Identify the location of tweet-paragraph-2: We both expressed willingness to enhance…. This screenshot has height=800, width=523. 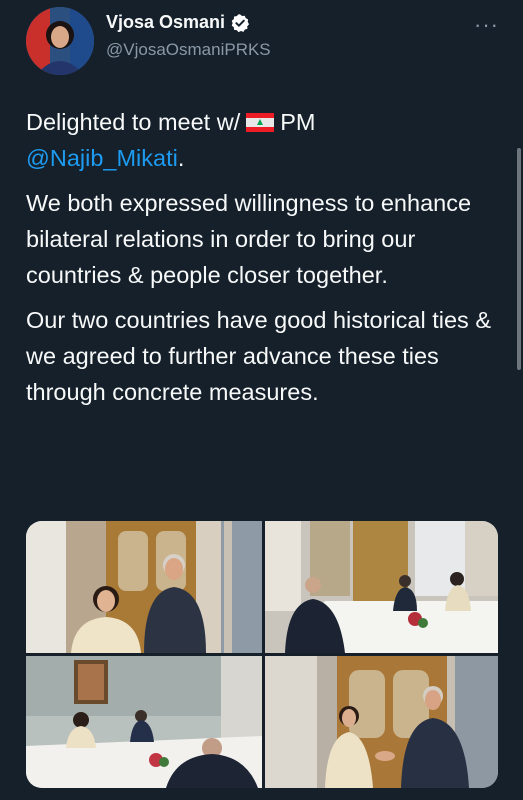
(249, 239).